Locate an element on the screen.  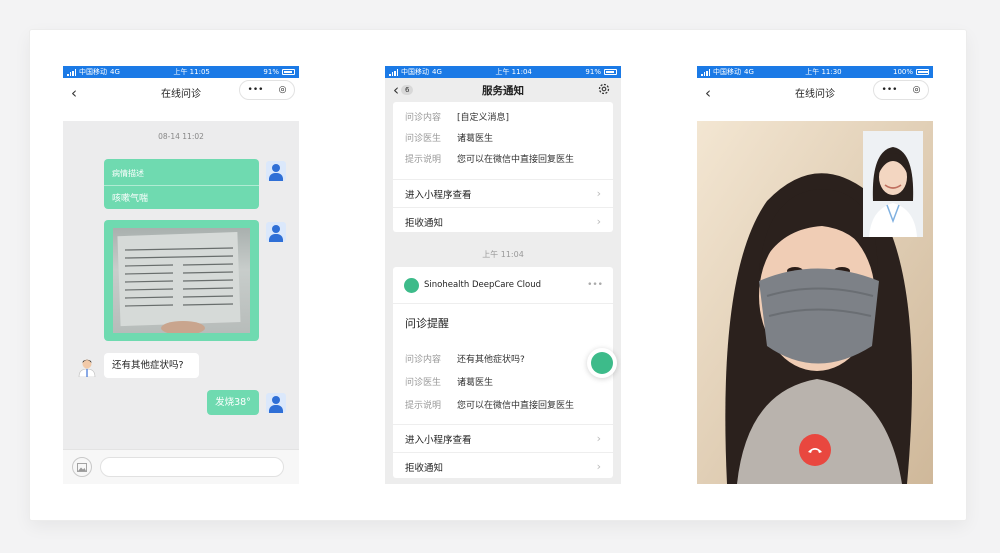
settings-gear-icon is located at coordinates (604, 90).